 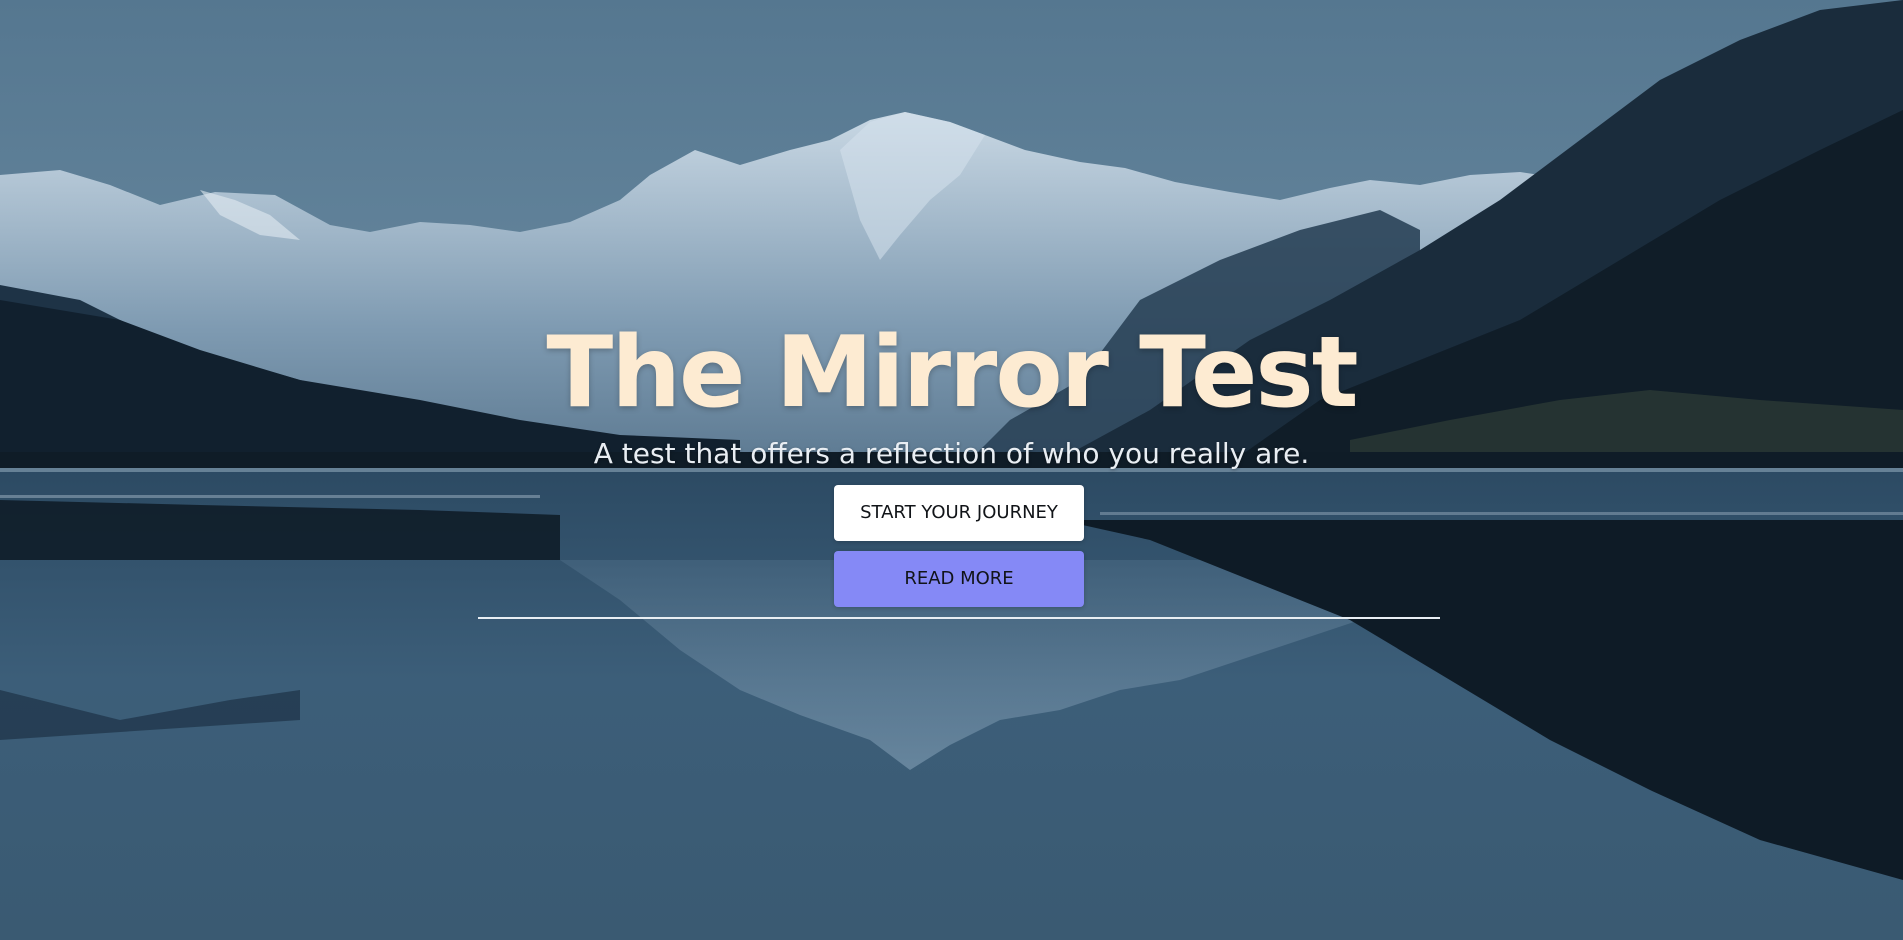 What do you see at coordinates (959, 513) in the screenshot?
I see `start-journey-button: START YOUR JOURNEY` at bounding box center [959, 513].